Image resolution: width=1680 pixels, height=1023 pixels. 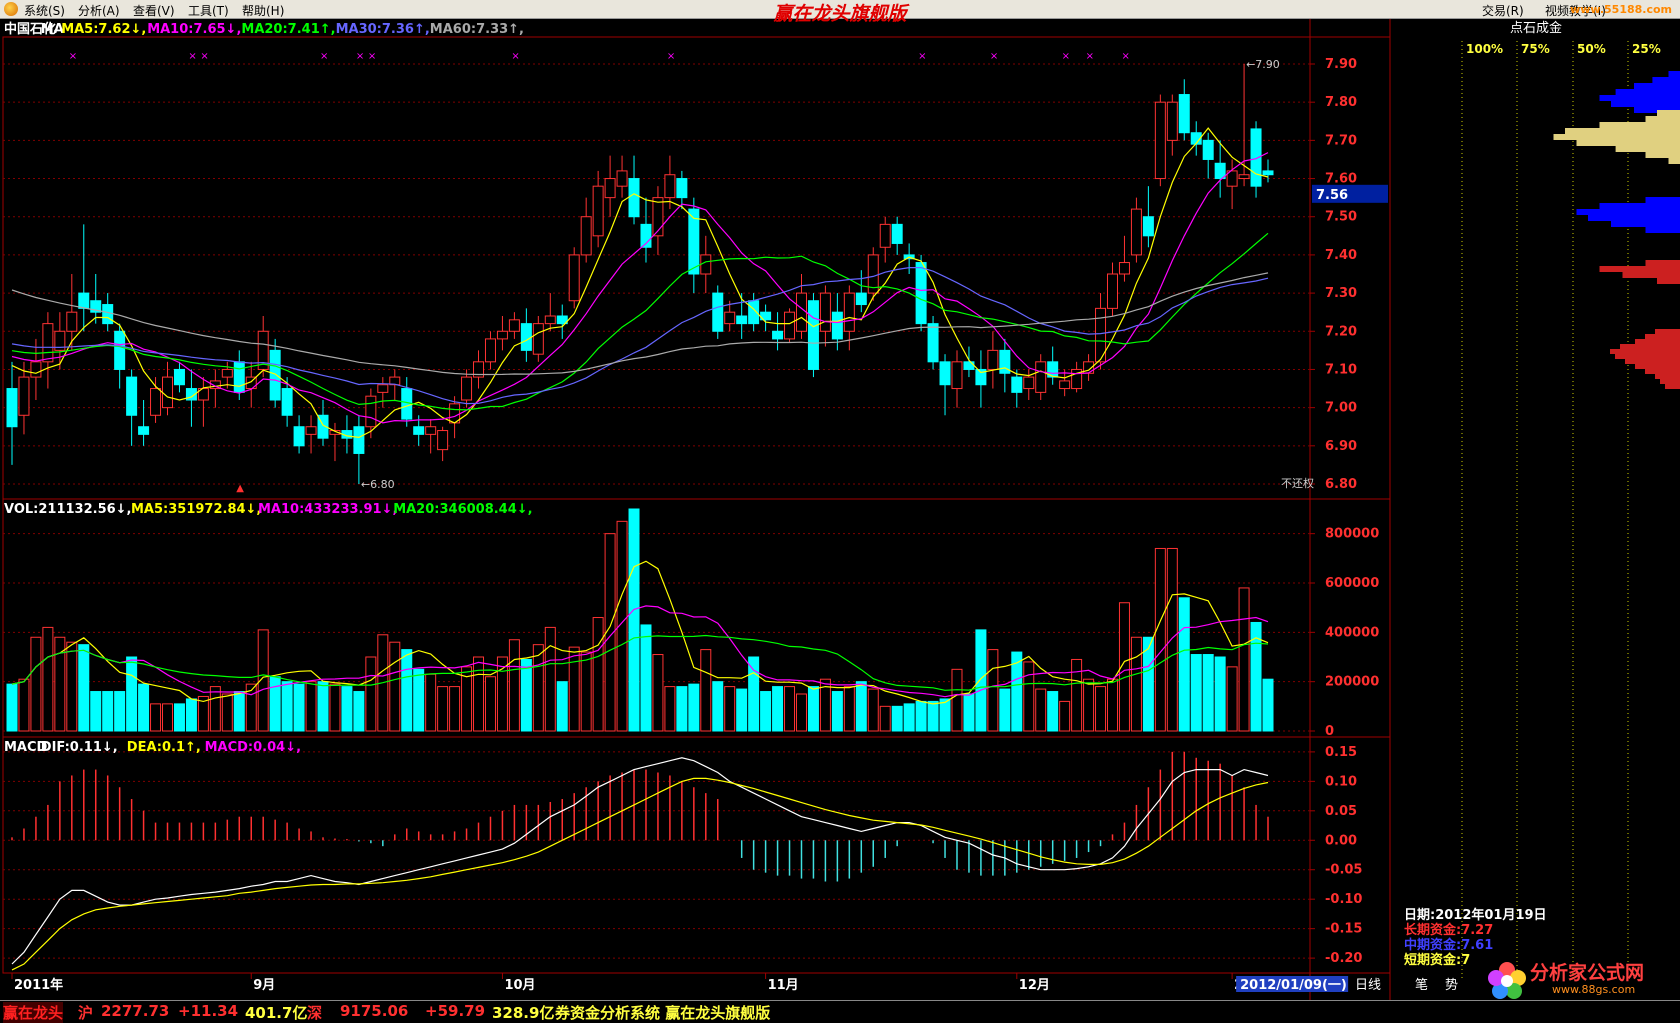 What do you see at coordinates (327, 509) in the screenshot?
I see `volume-legend-item: MA10:433233.91↓,` at bounding box center [327, 509].